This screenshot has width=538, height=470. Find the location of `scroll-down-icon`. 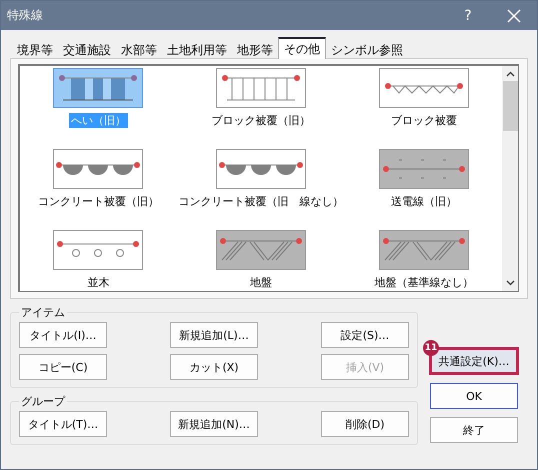

scroll-down-icon is located at coordinates (510, 283).